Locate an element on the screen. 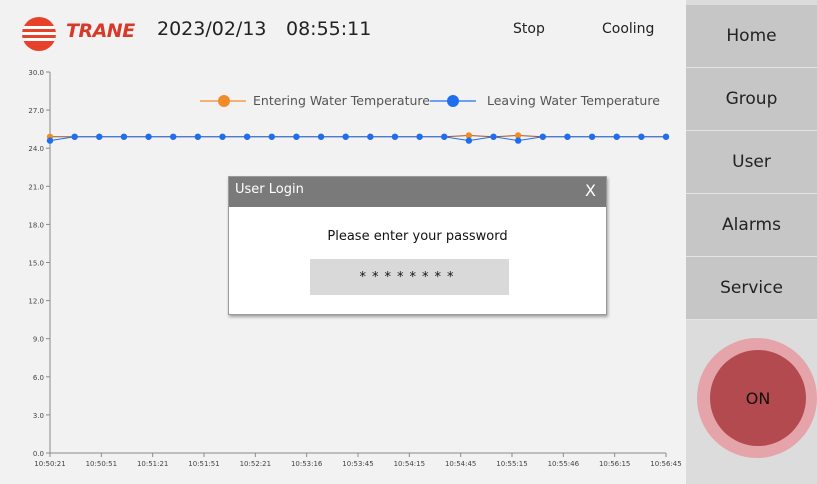 The height and width of the screenshot is (484, 817). y-tick-label: 12.0 is located at coordinates (36, 302).